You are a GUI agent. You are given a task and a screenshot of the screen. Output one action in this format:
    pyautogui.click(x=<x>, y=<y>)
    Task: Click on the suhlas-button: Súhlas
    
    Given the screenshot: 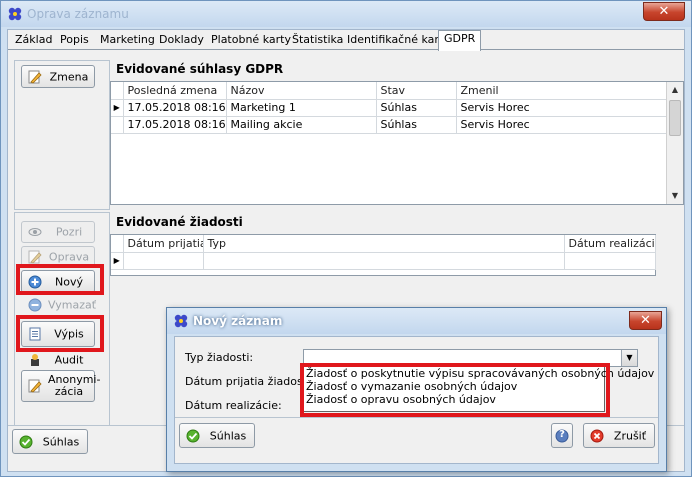 What is the action you would take?
    pyautogui.click(x=50, y=441)
    